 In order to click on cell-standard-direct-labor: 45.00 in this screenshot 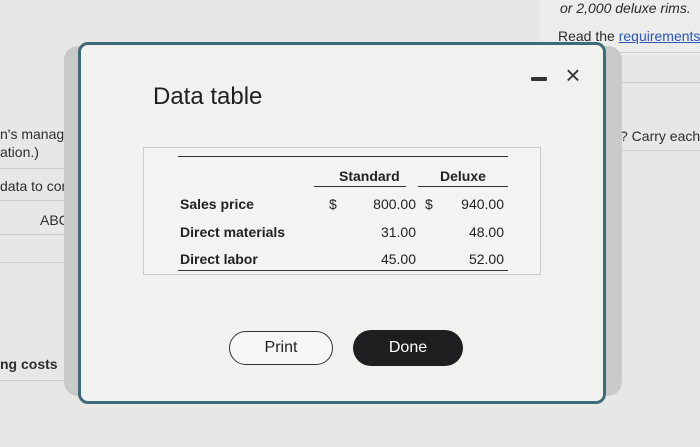, I will do `click(398, 259)`.